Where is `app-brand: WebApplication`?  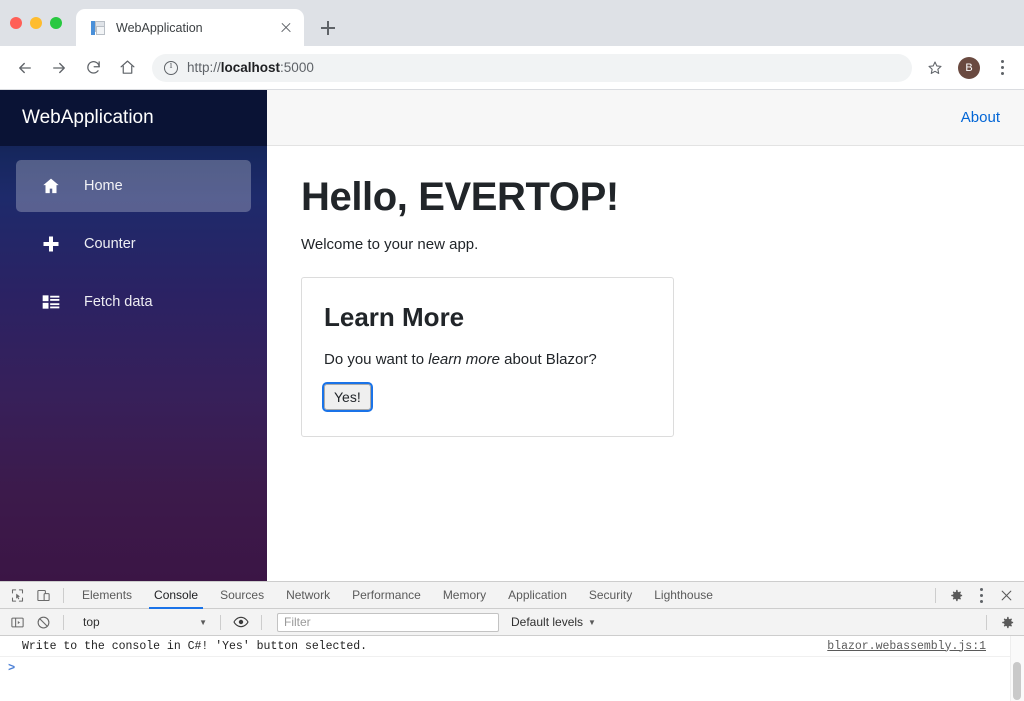
app-brand: WebApplication is located at coordinates (133, 118).